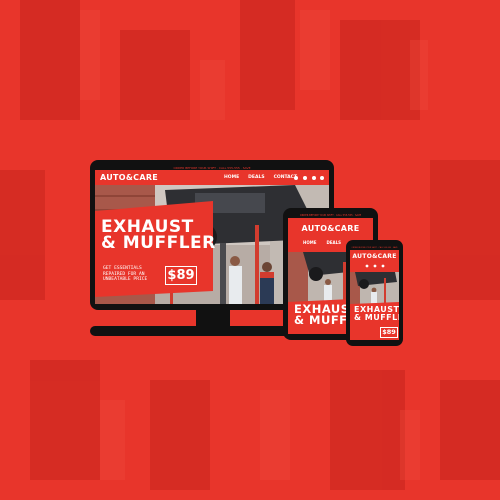 This screenshot has width=500, height=500. Describe the element at coordinates (158, 243) in the screenshot. I see `headline-line-2: & MUFFLER` at that location.